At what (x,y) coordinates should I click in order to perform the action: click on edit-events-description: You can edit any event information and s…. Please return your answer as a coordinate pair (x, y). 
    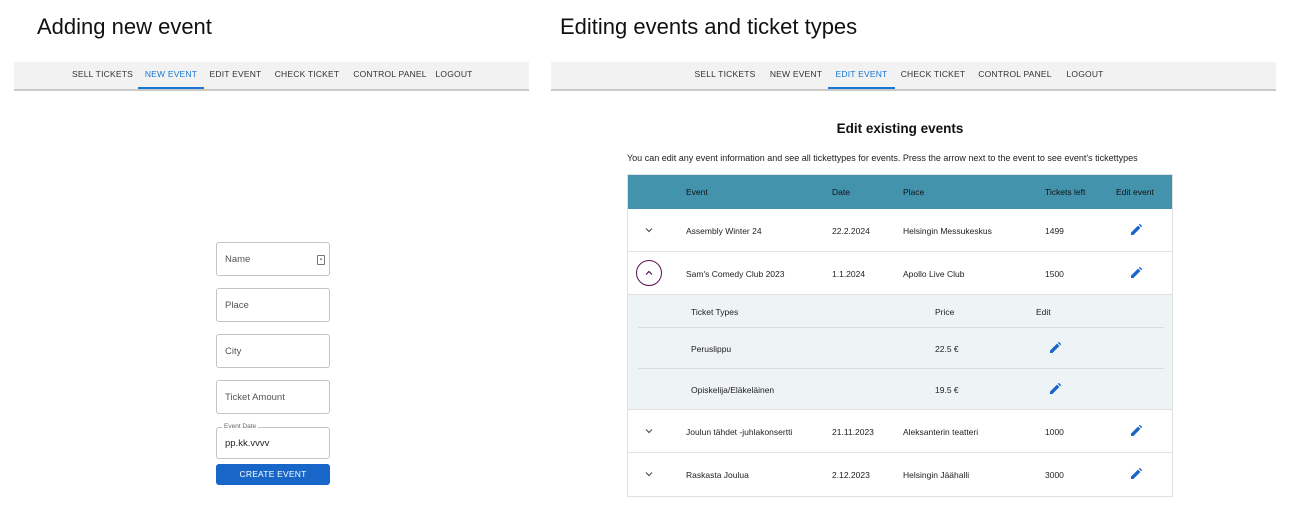
    Looking at the image, I should click on (882, 158).